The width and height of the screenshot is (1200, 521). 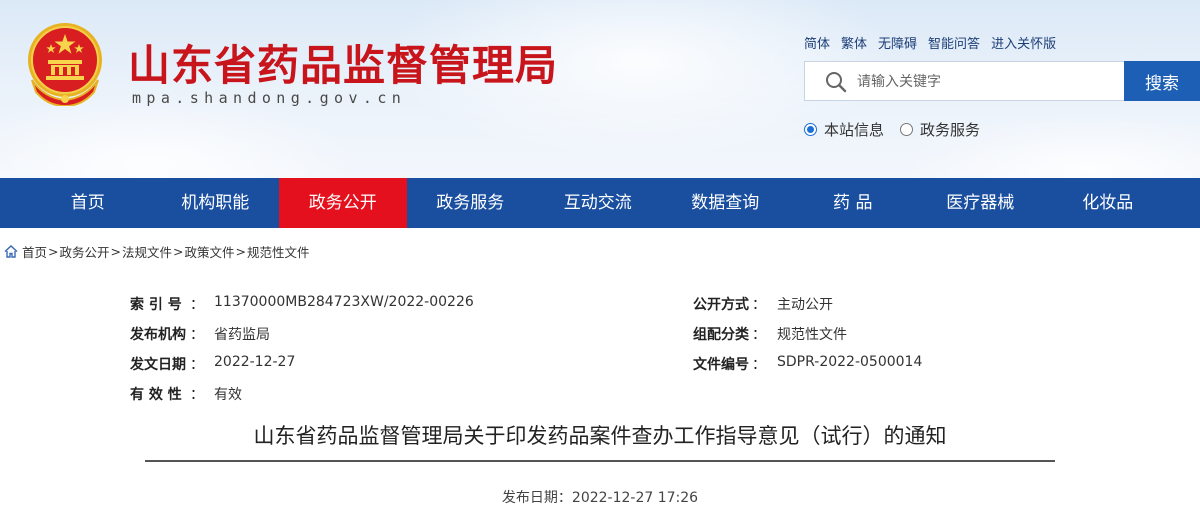 What do you see at coordinates (981, 203) in the screenshot?
I see `nav-item-medical-devices: 医疗器械` at bounding box center [981, 203].